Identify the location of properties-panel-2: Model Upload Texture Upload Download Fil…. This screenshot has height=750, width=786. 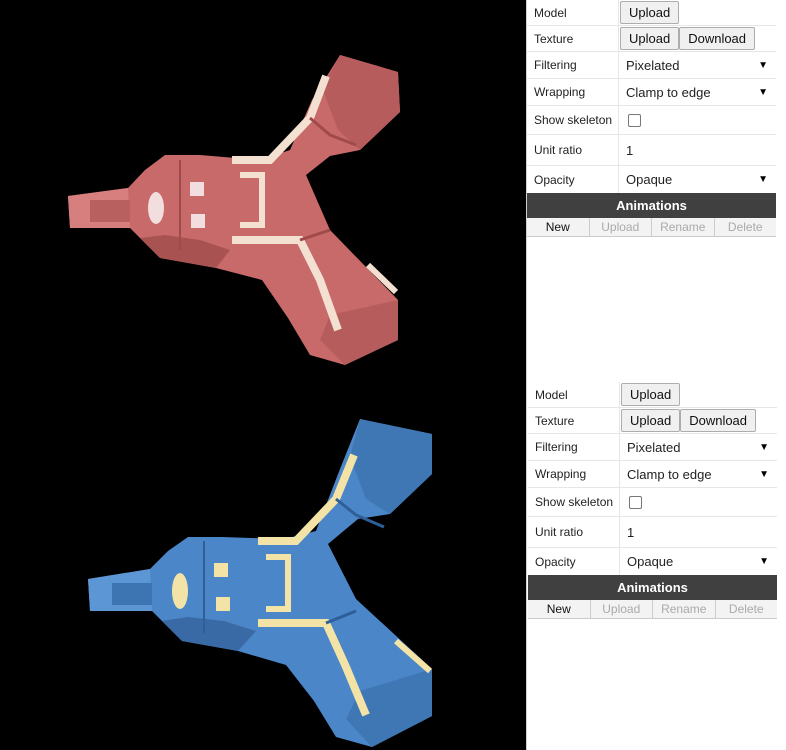
(652, 500).